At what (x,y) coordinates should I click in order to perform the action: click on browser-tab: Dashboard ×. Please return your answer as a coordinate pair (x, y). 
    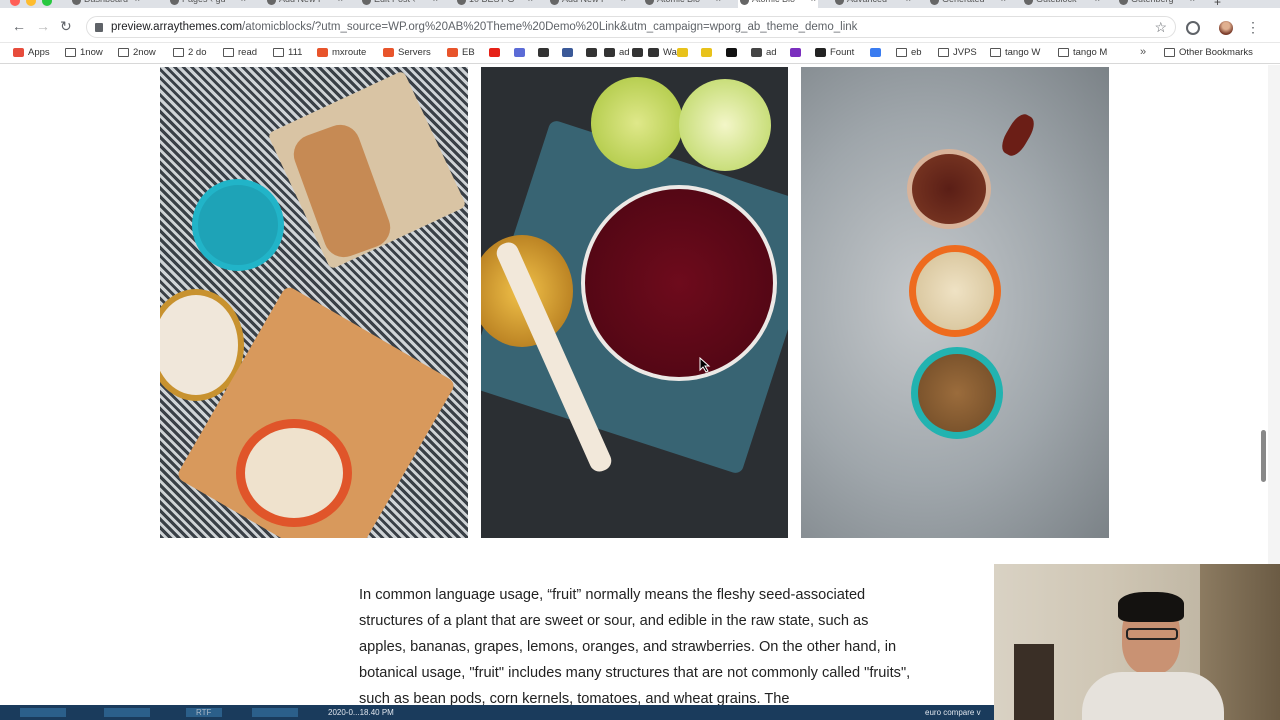
    Looking at the image, I should click on (106, 4).